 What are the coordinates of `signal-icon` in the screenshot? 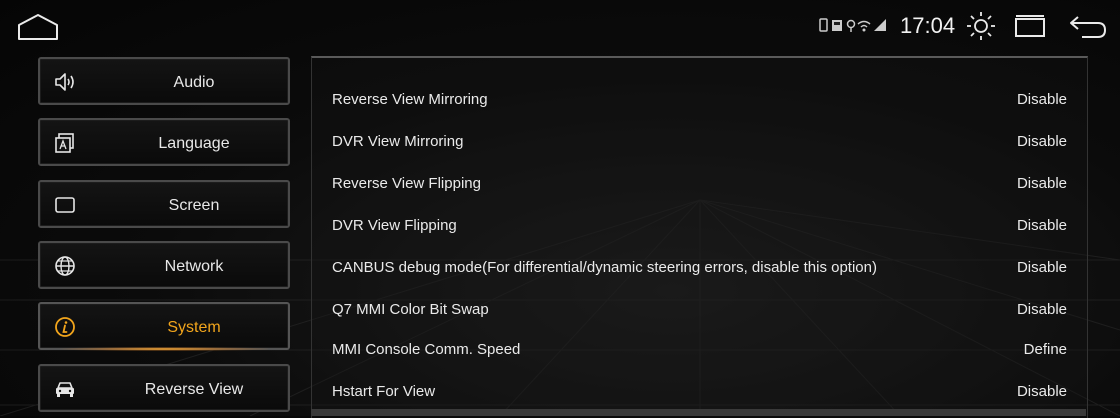 It's located at (880, 25).